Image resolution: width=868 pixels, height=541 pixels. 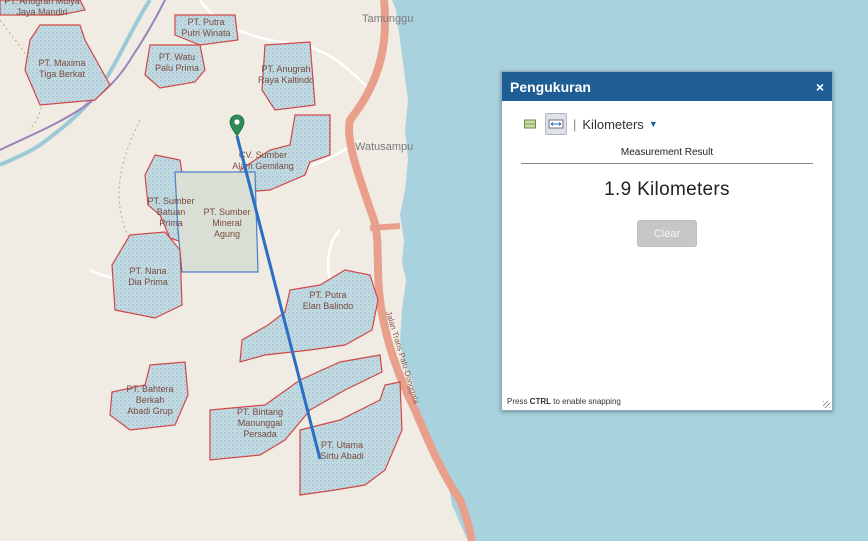 What do you see at coordinates (286, 80) in the screenshot?
I see `concession-label-line: Raya Kaltindo` at bounding box center [286, 80].